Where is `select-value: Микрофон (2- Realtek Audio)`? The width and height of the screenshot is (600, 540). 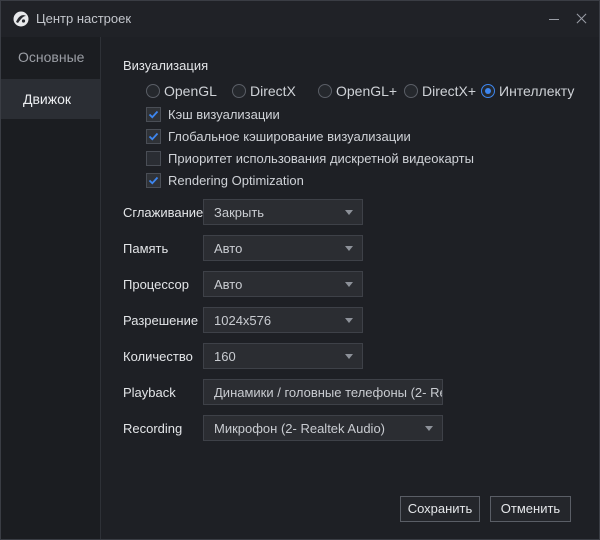 select-value: Микрофон (2- Realtek Audio) is located at coordinates (300, 428).